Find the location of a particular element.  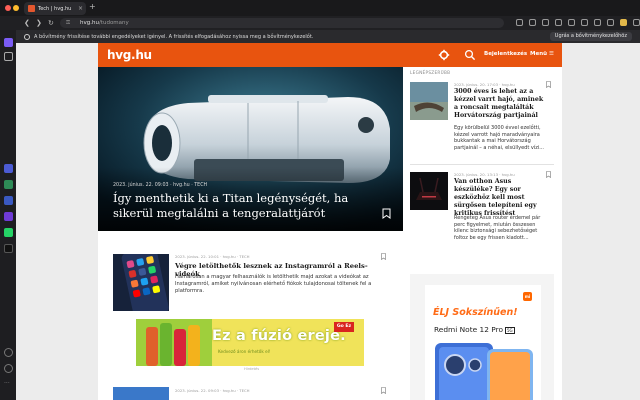

search-icon is located at coordinates (470, 55).